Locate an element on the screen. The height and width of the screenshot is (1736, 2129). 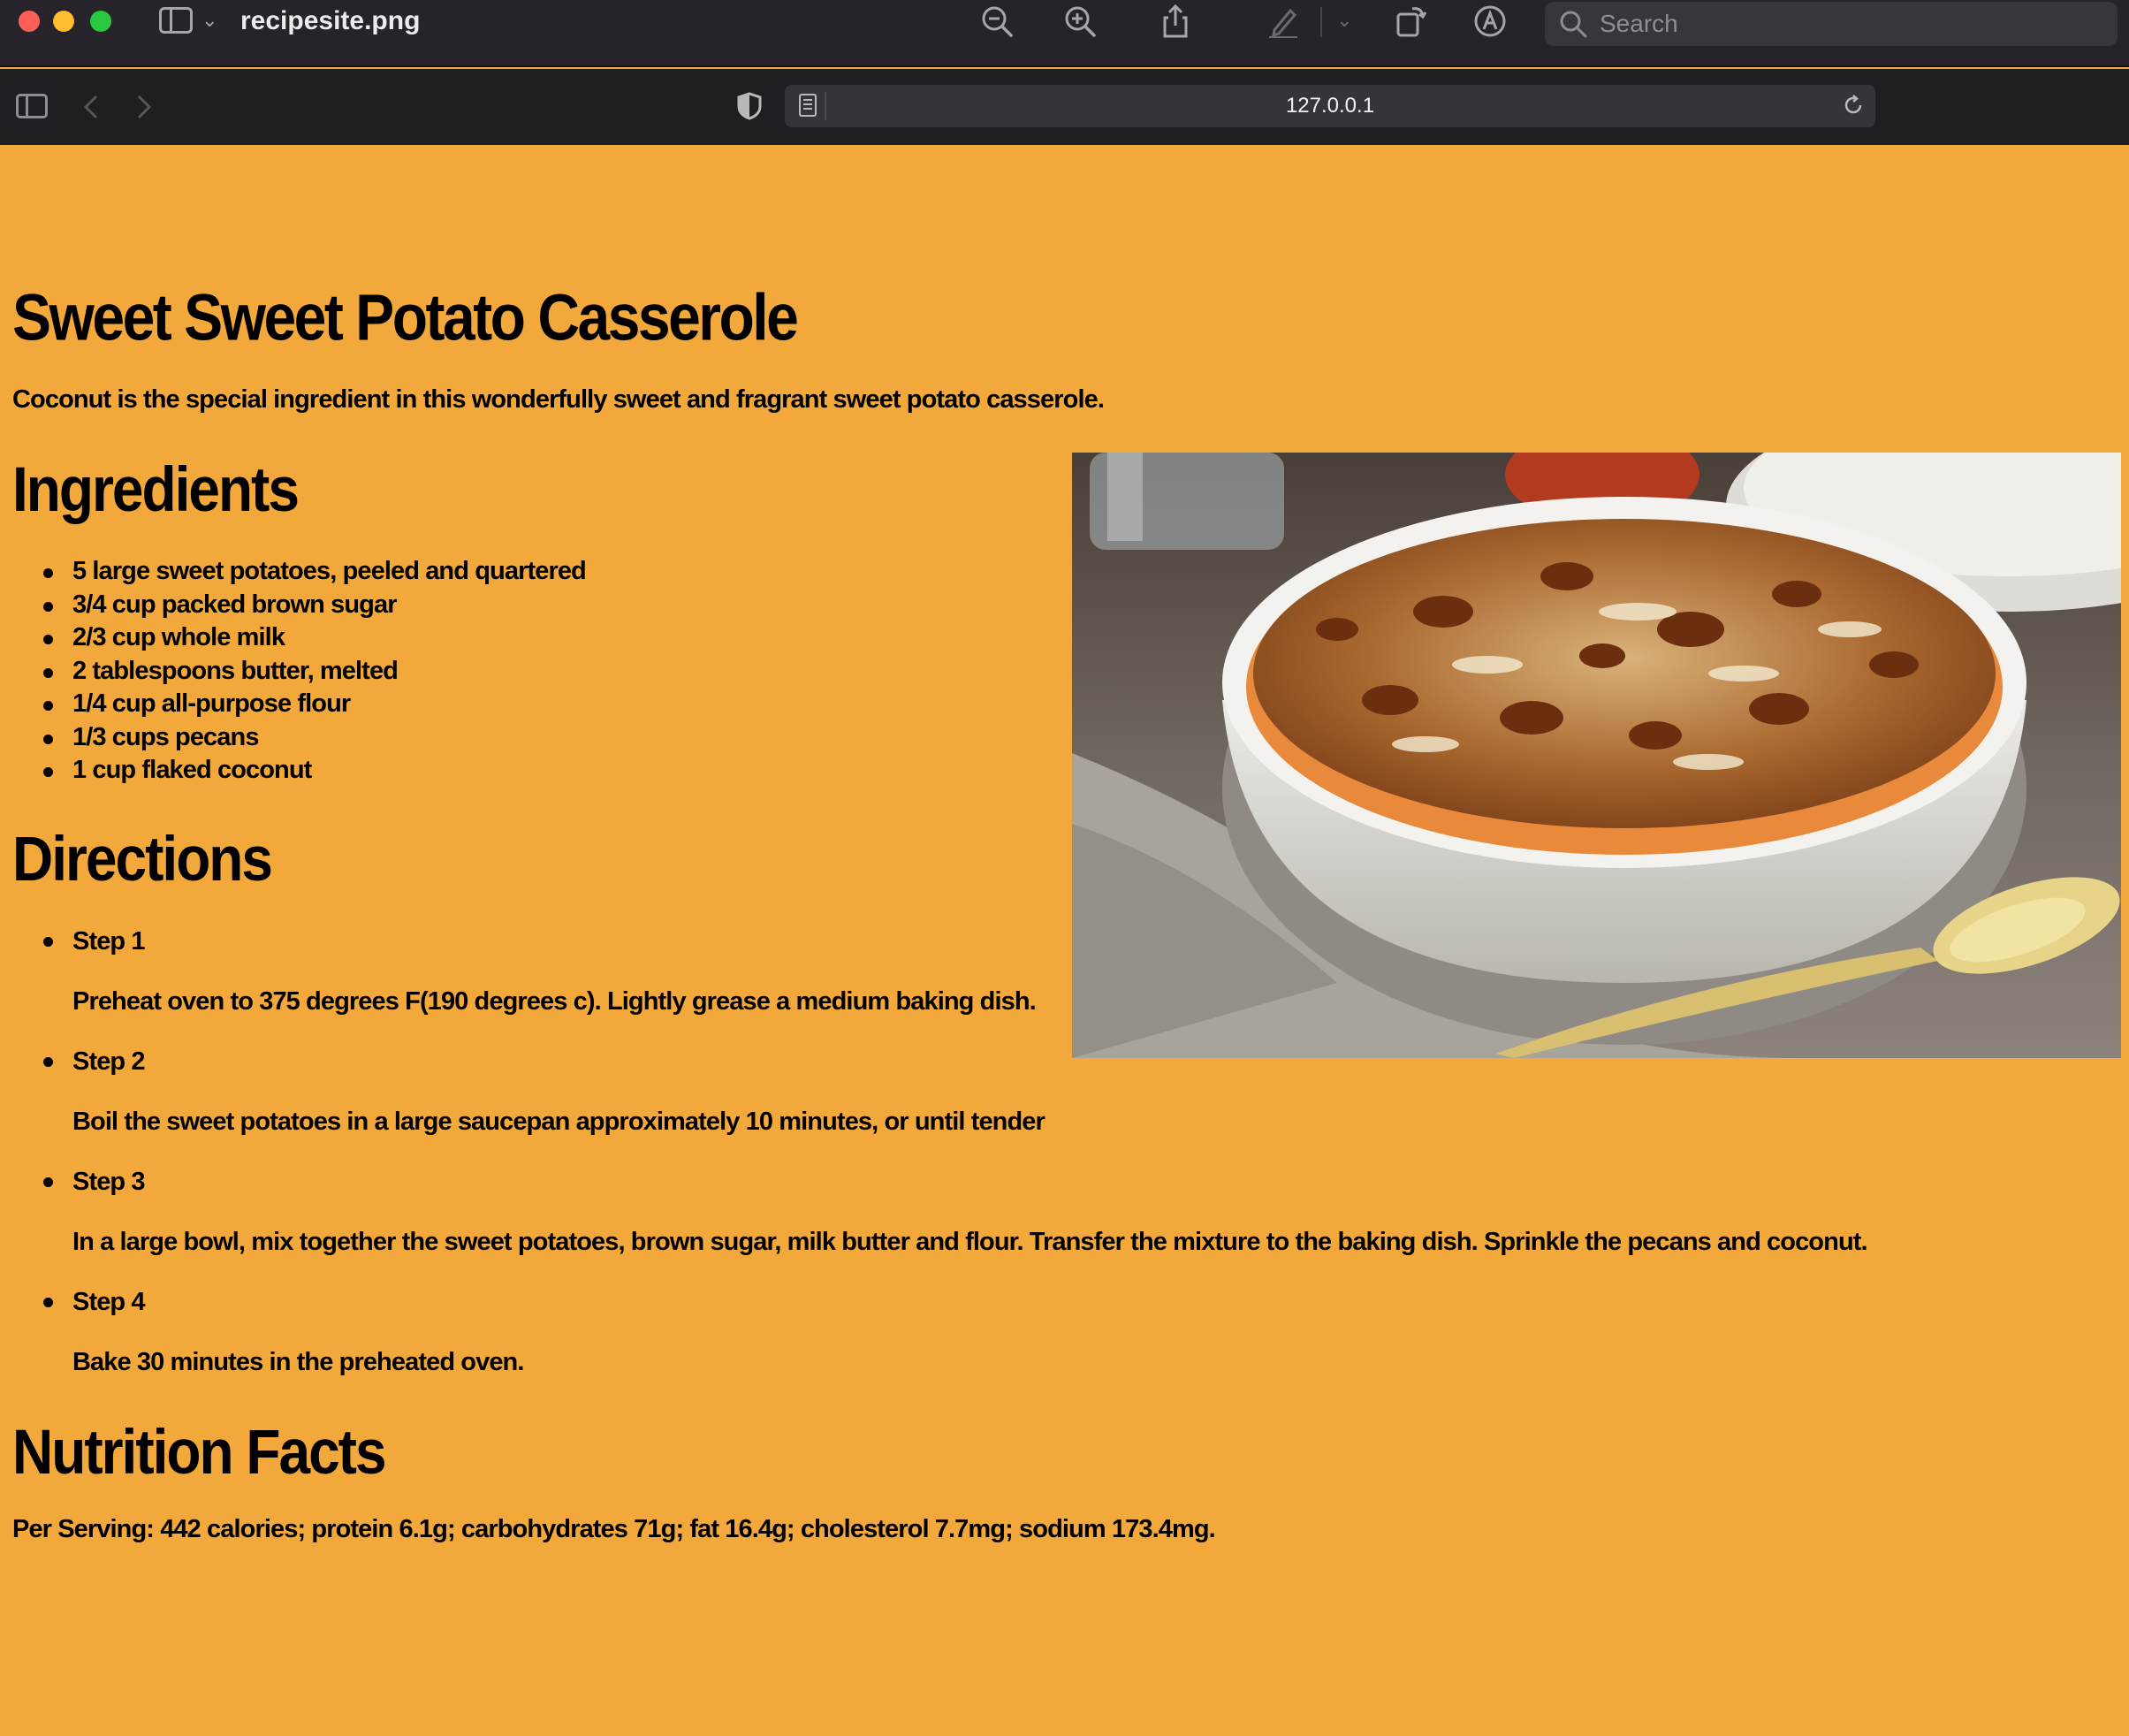
list-item: 1/4 cup all-purpose flour is located at coordinates (293, 704).